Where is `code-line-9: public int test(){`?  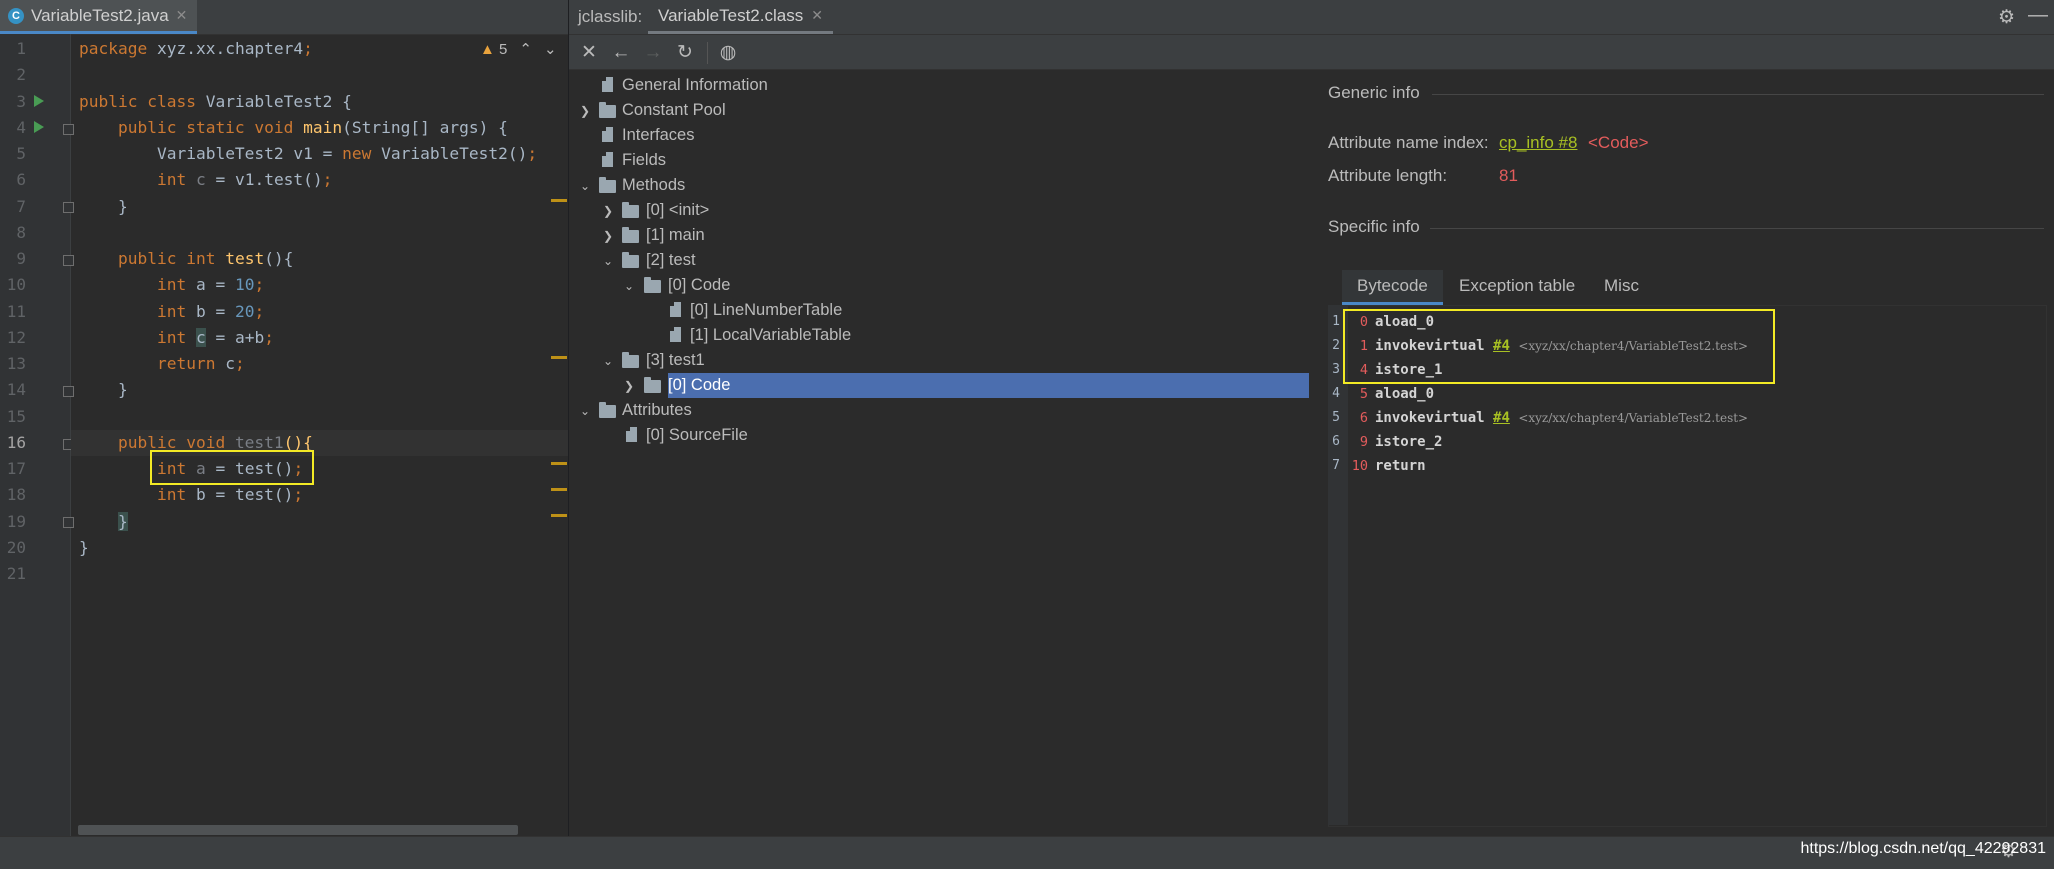
code-line-9: public int test(){ is located at coordinates (205, 258).